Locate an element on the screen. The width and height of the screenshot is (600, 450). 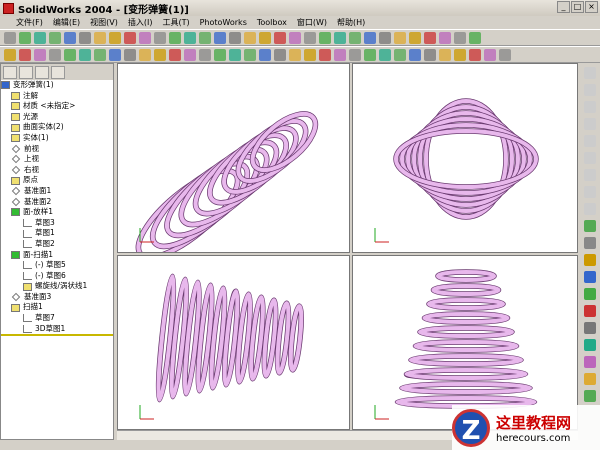
tree-item: 面-扫描1 is located at coordinates (57, 255).